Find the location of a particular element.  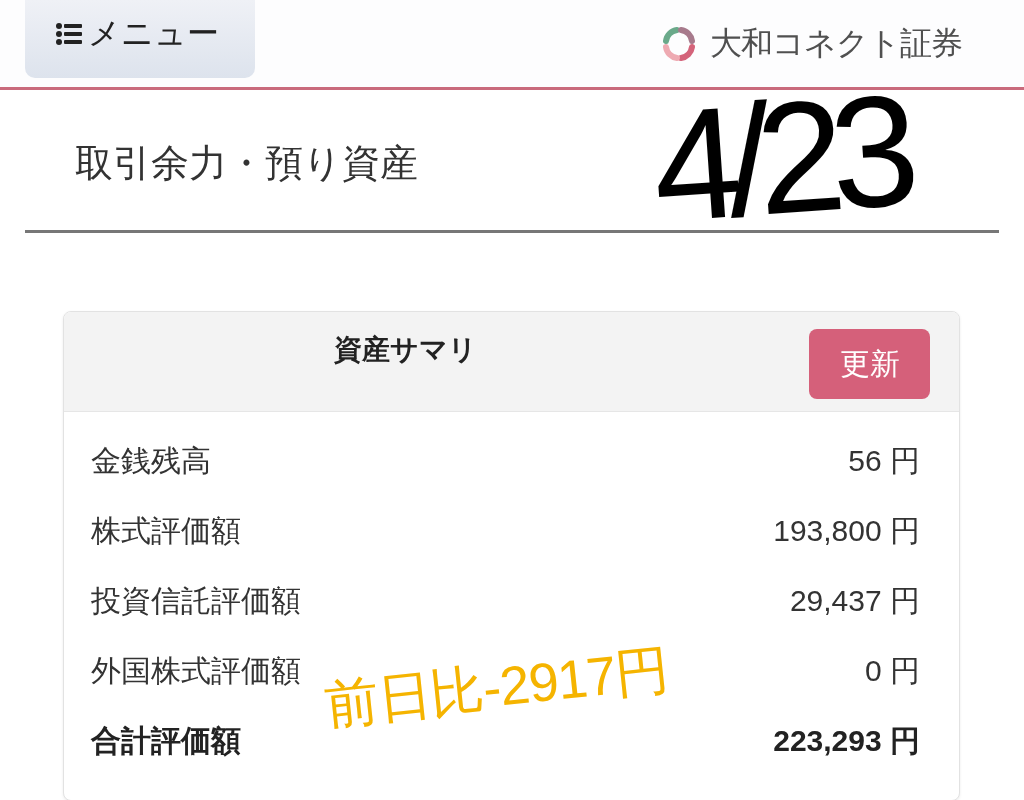

row-value: 223,293 円 is located at coordinates (846, 740).